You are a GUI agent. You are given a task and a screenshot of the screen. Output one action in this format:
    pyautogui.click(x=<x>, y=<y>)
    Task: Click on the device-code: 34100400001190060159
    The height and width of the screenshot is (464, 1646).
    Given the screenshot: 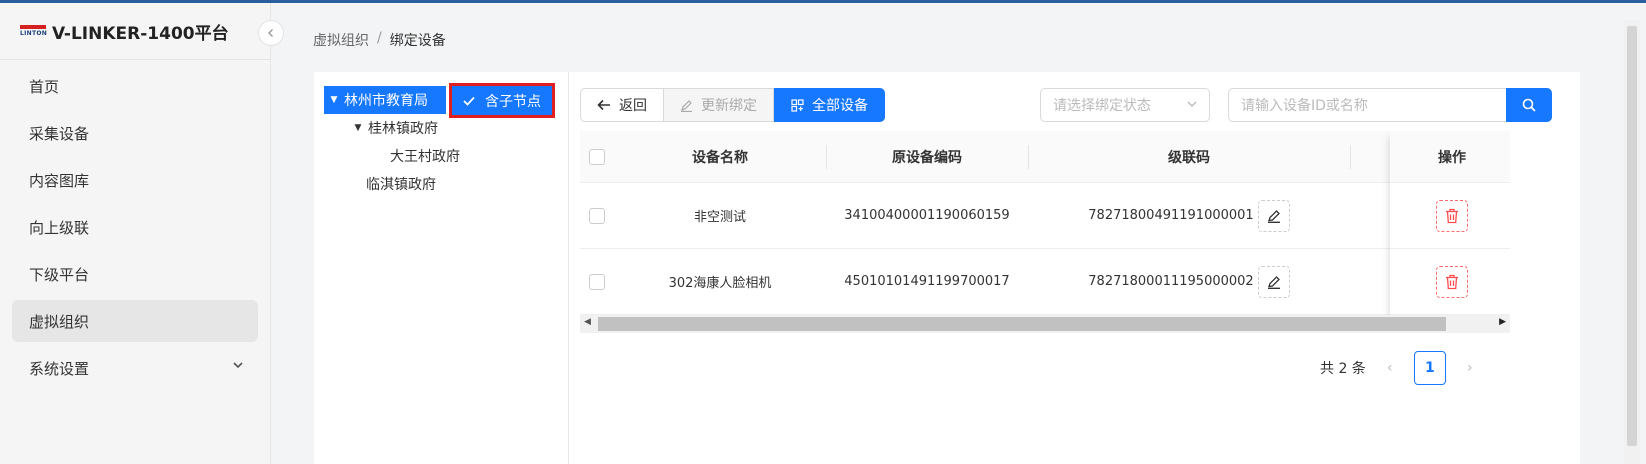 What is the action you would take?
    pyautogui.click(x=927, y=215)
    